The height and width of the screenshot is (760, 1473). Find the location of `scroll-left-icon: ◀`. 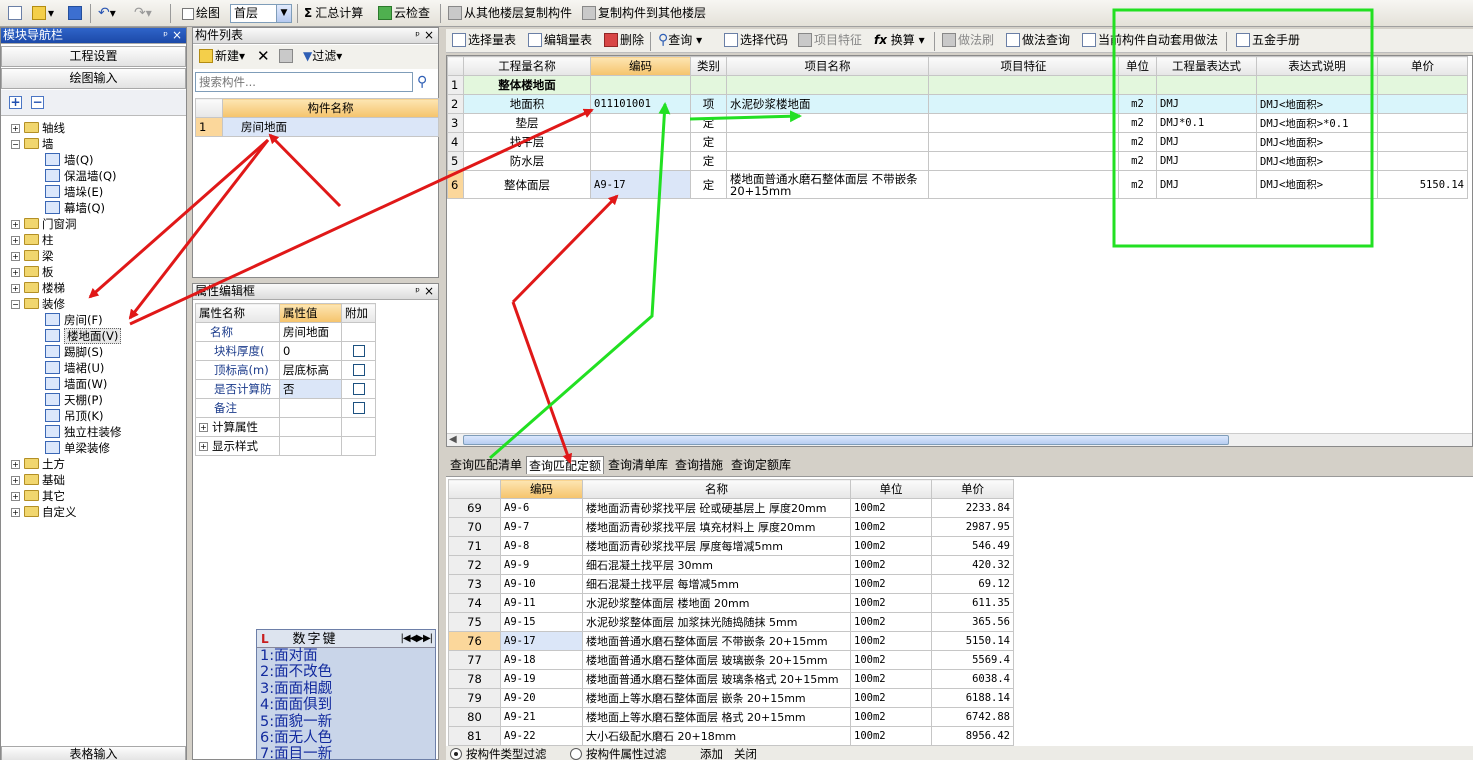

scroll-left-icon: ◀ is located at coordinates (453, 439).